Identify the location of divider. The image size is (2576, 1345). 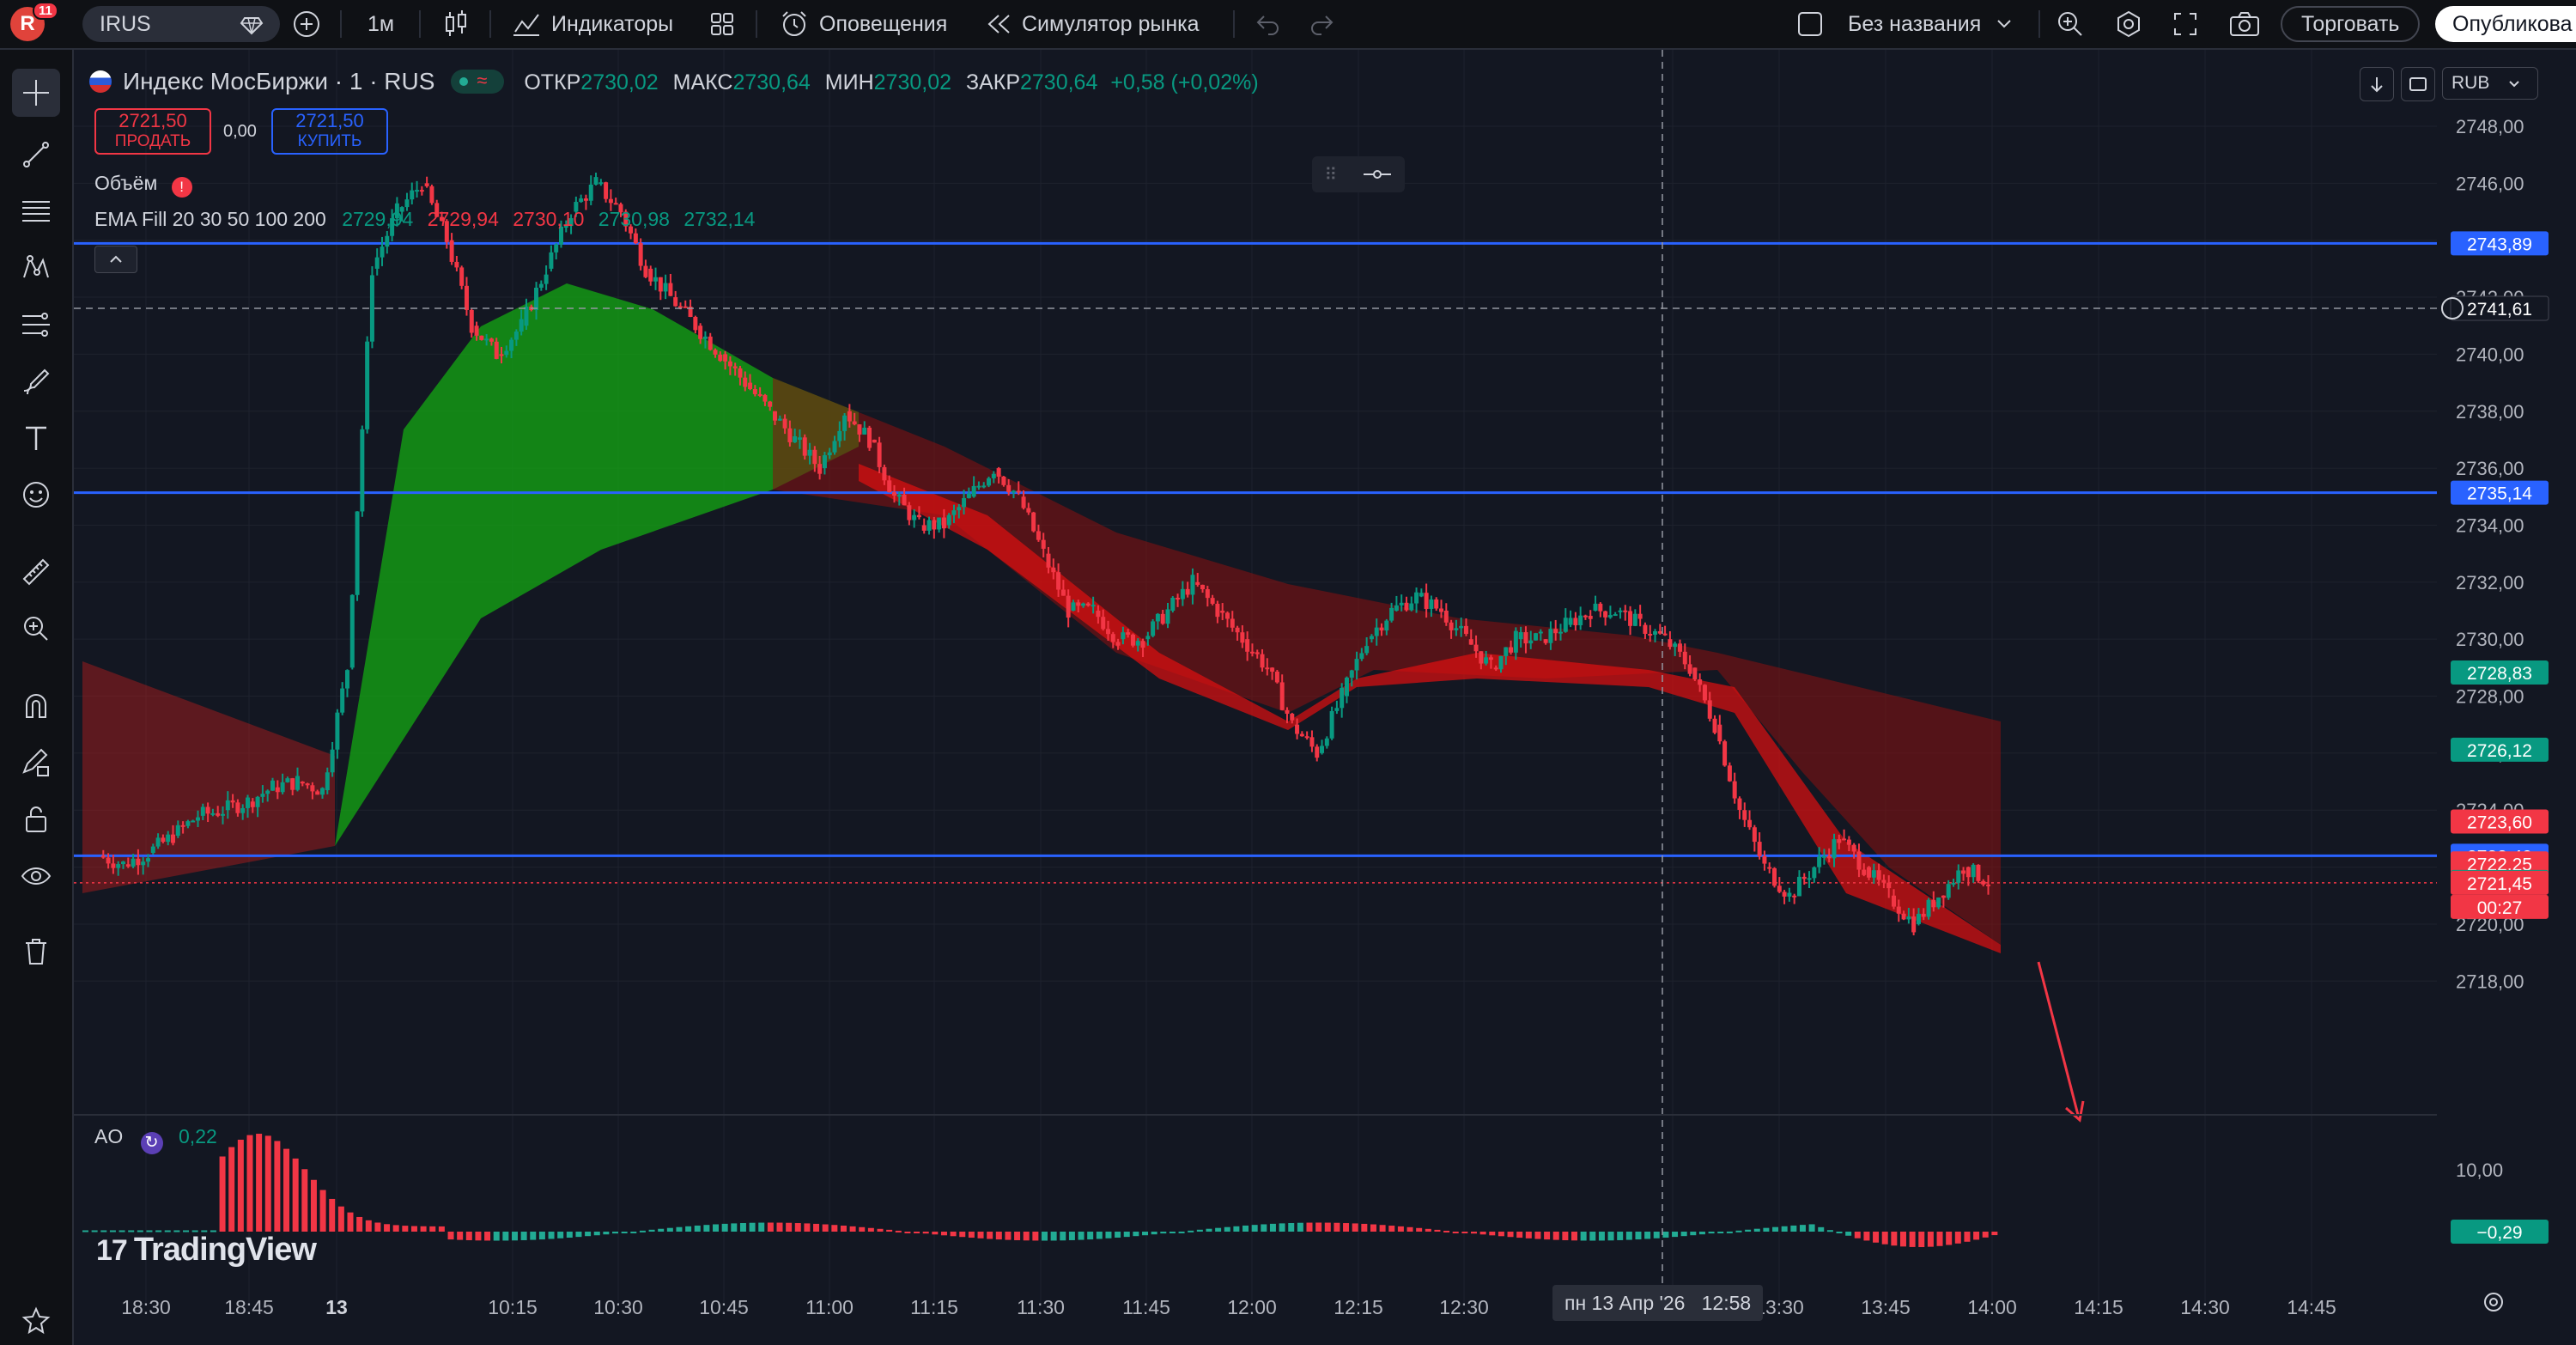
(757, 24).